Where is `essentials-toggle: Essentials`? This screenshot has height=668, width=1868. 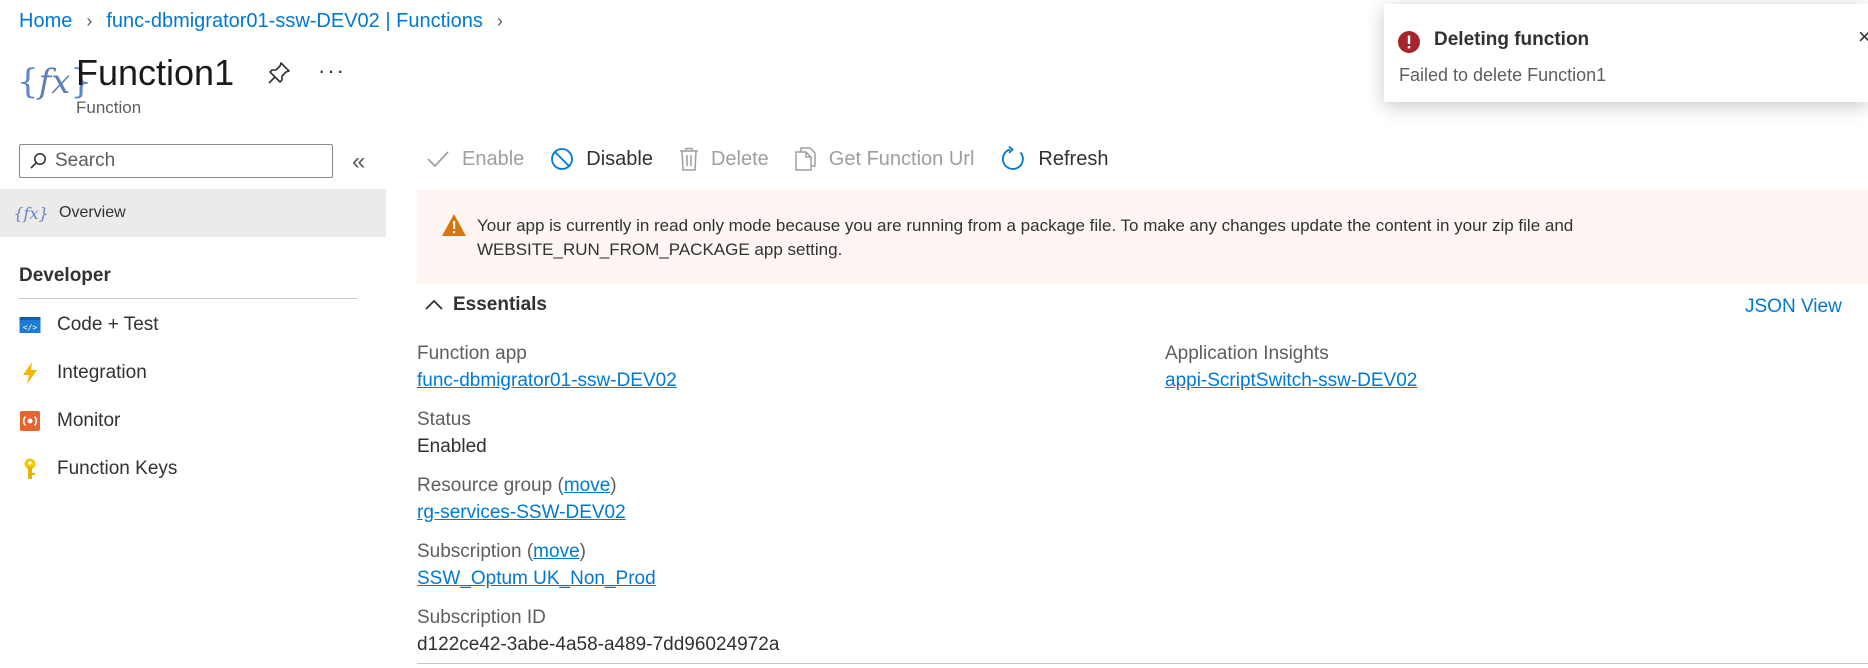
essentials-toggle: Essentials is located at coordinates (486, 305).